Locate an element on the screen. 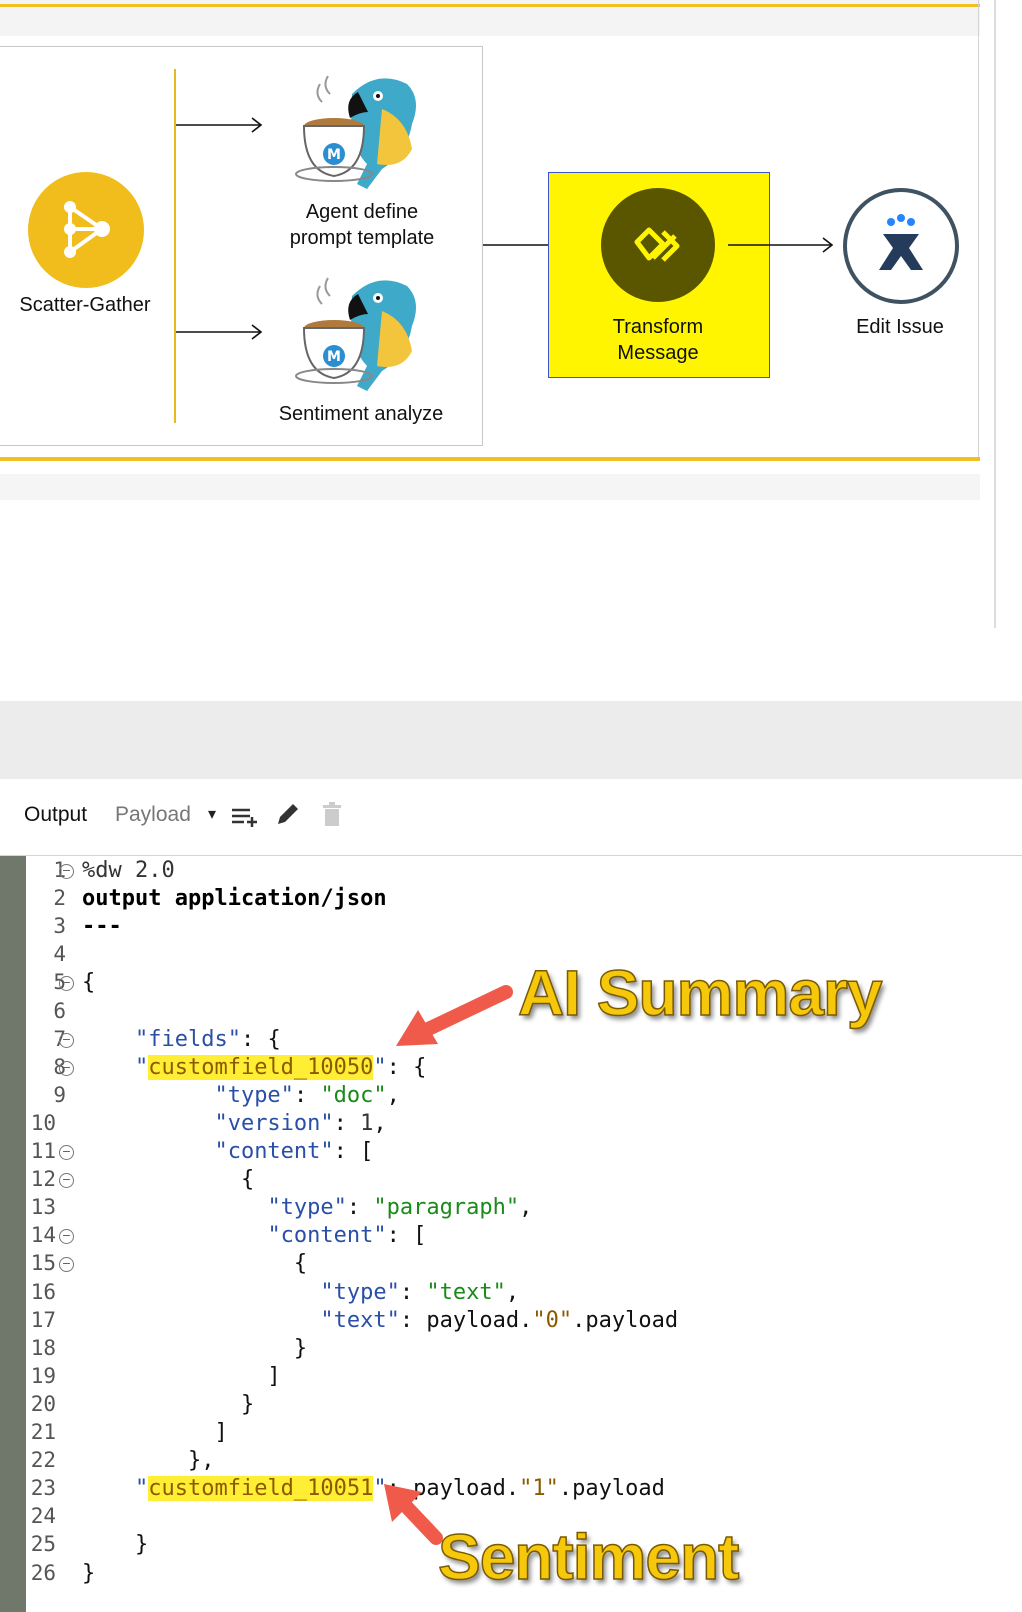 The image size is (1022, 1612). line-number: 12 is located at coordinates (43, 1179).